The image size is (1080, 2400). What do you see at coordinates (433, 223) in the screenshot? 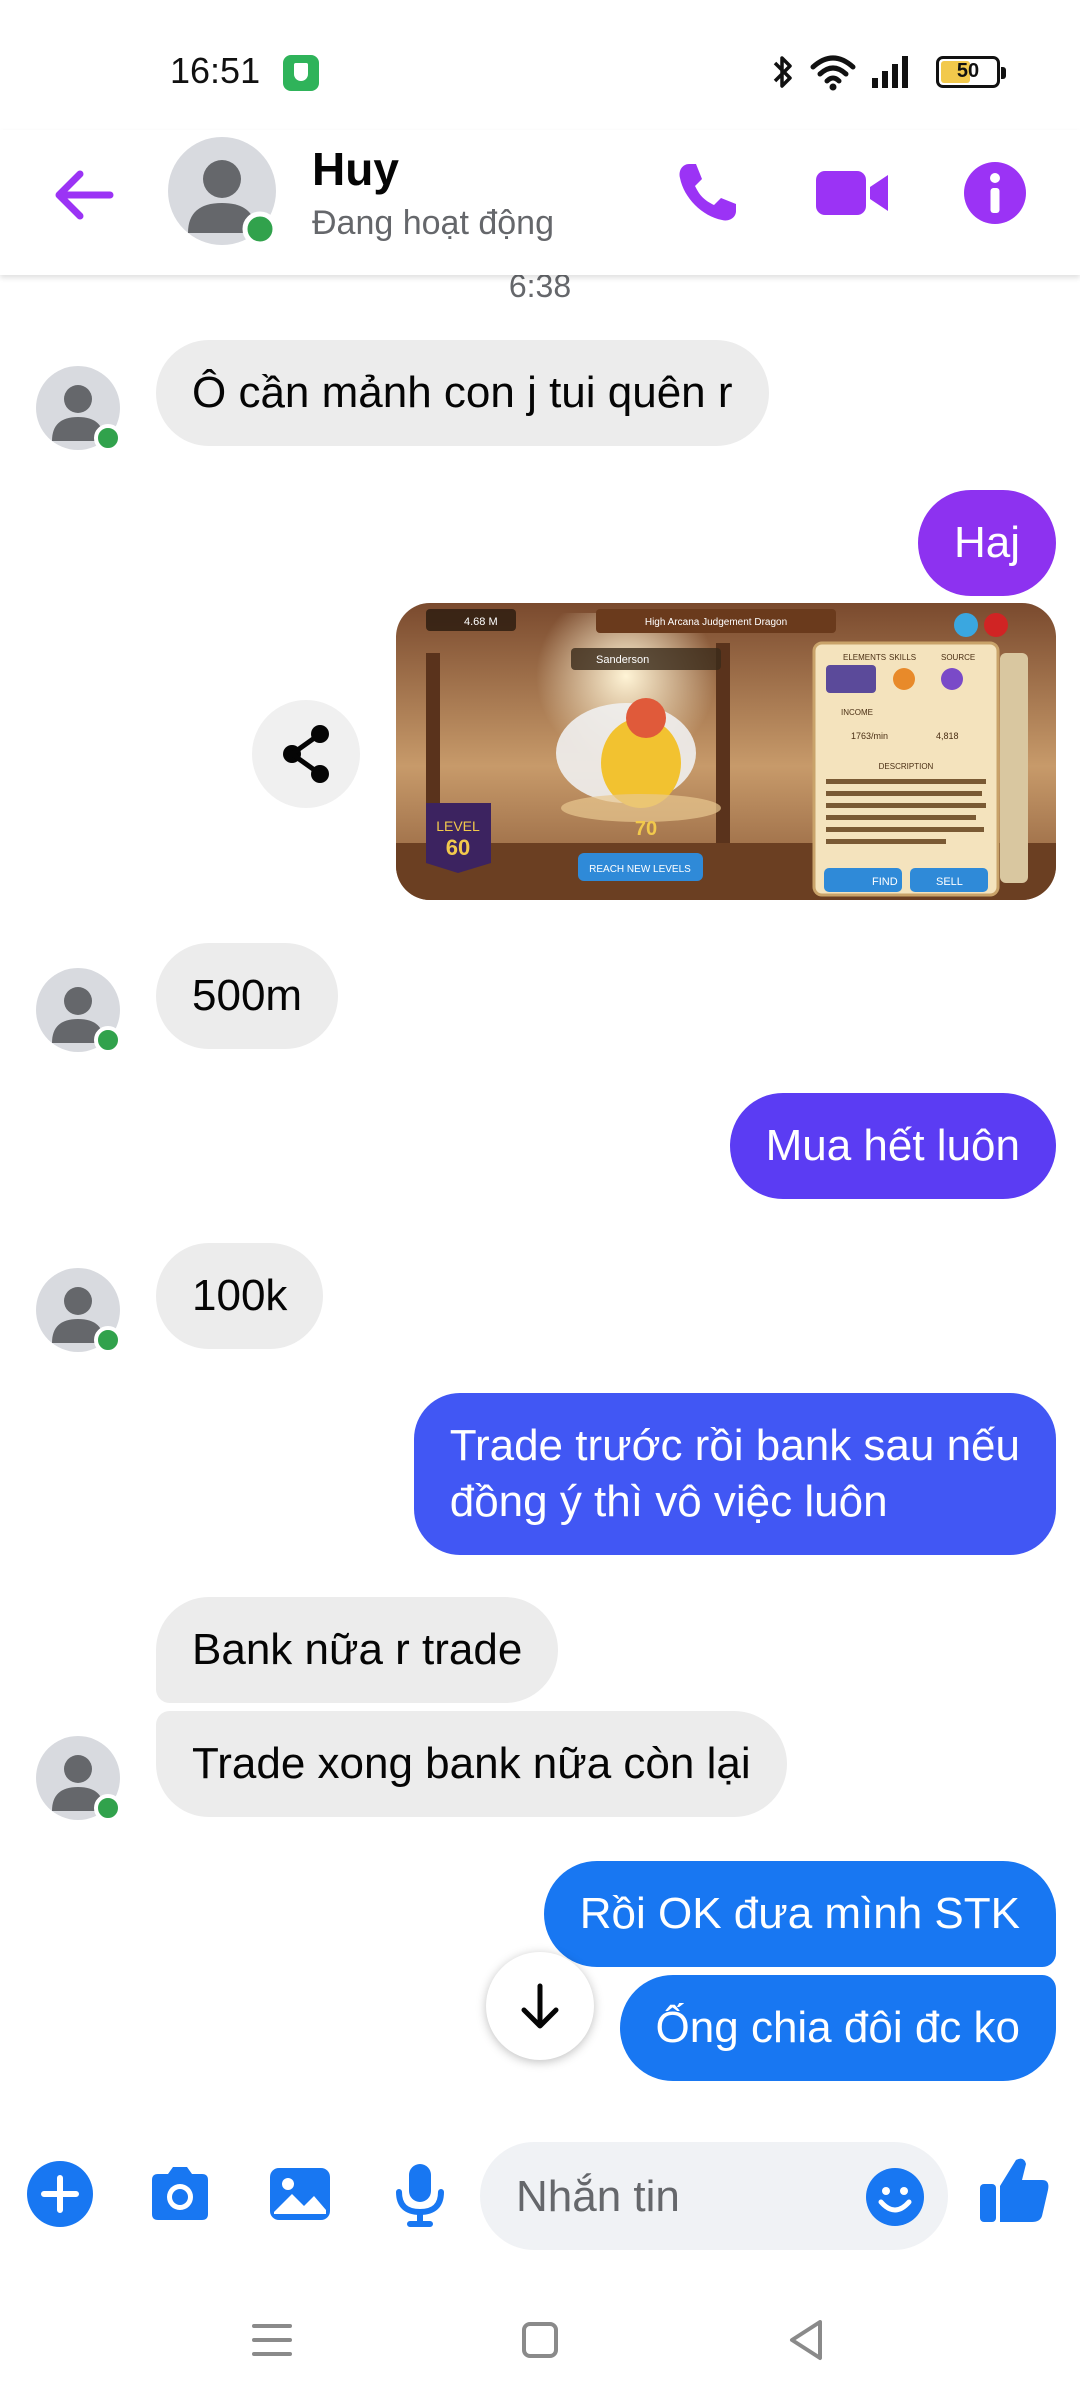
I see `contact-status: Đang hoạt động` at bounding box center [433, 223].